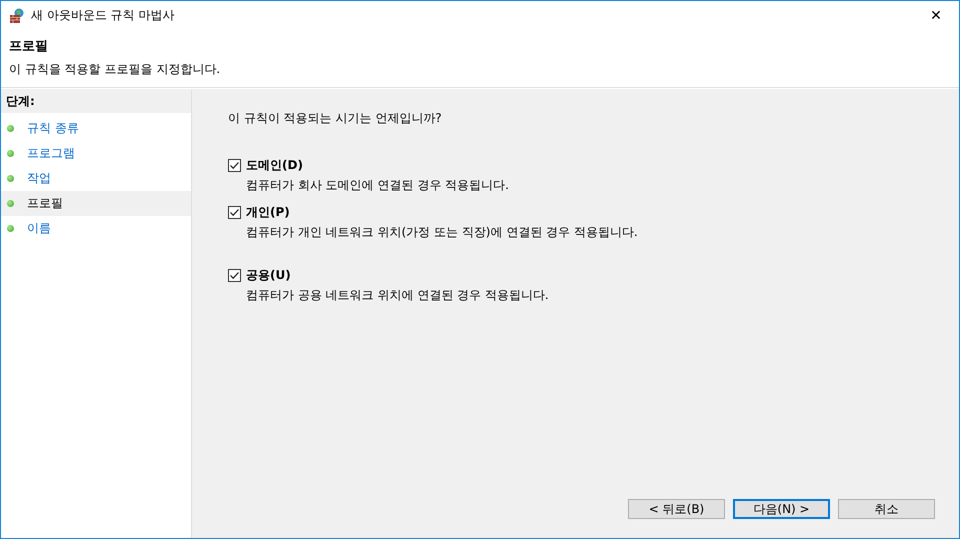  What do you see at coordinates (29, 46) in the screenshot?
I see `page-title: 프로필` at bounding box center [29, 46].